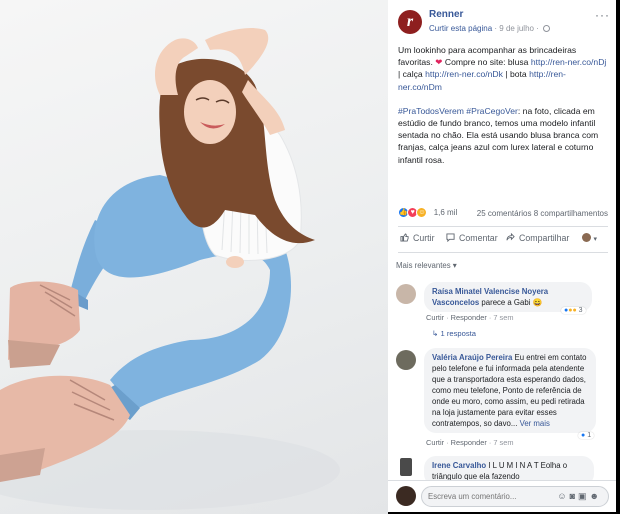 This screenshot has width=620, height=514. I want to click on comment-input-box: ☺◙▣☻, so click(515, 496).